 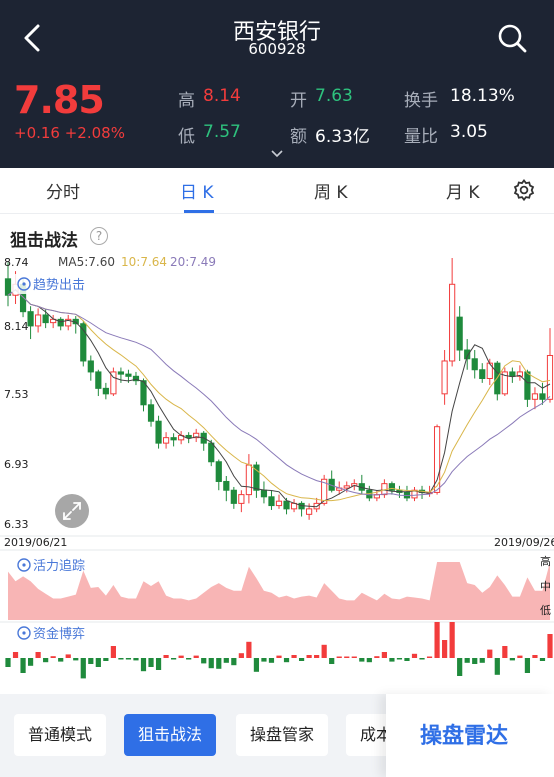 I want to click on current-price: 7.85, so click(x=59, y=100).